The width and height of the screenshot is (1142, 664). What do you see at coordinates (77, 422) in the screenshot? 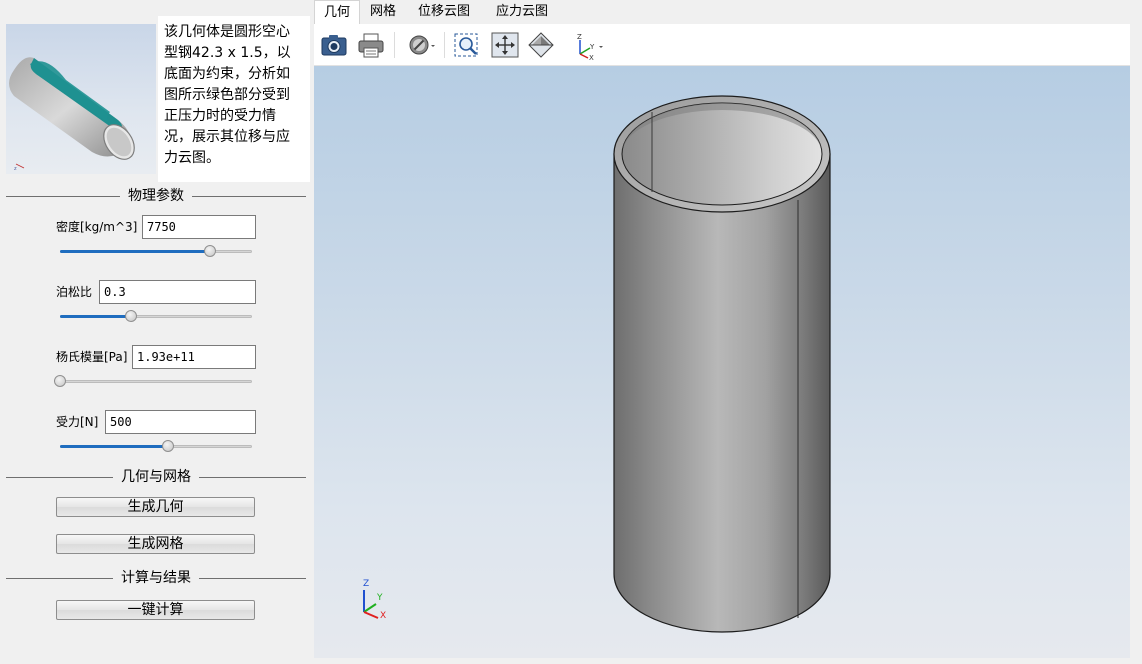
I see `force-label: 受力[N]` at bounding box center [77, 422].